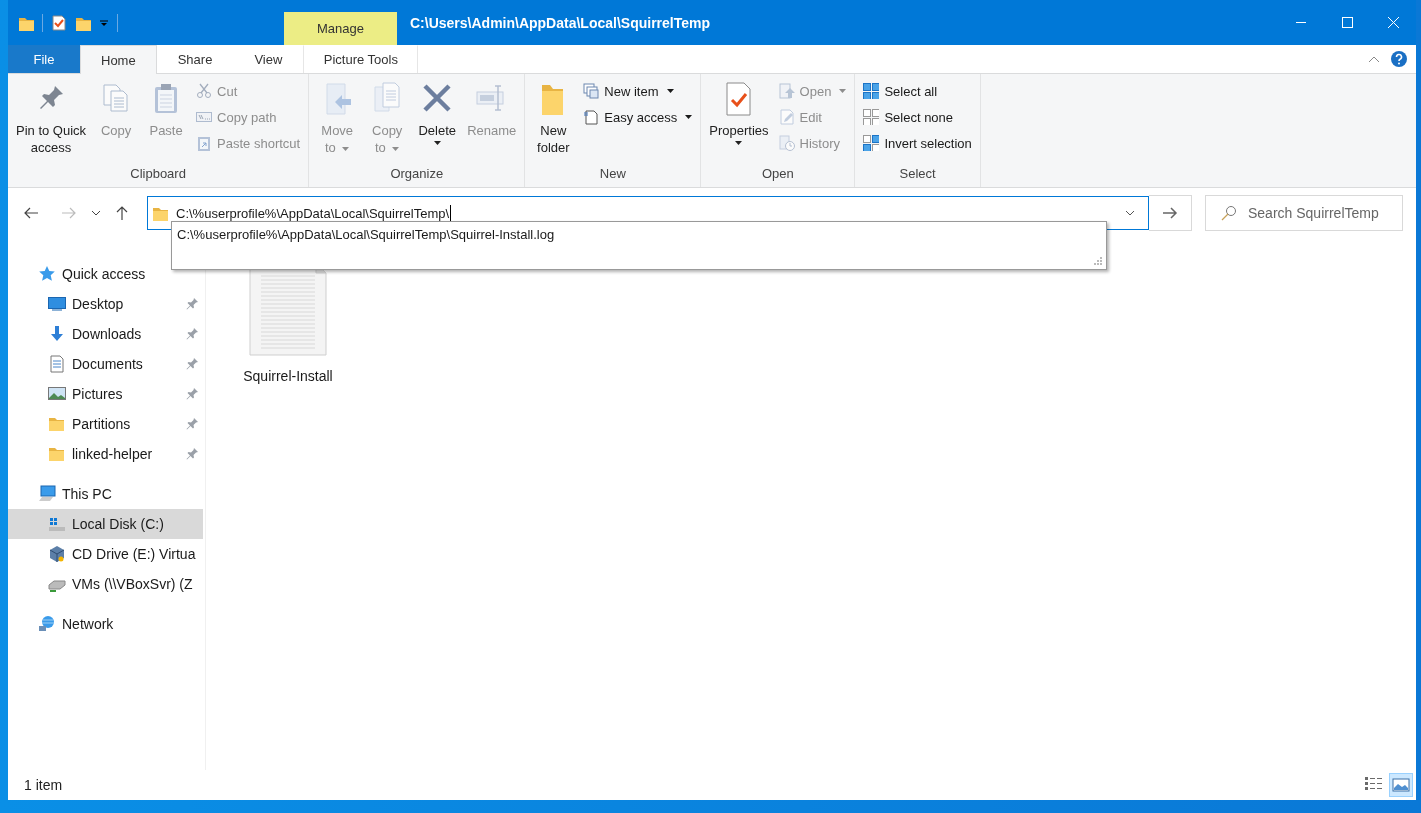 Image resolution: width=1421 pixels, height=813 pixels. What do you see at coordinates (59, 22) in the screenshot?
I see `properties-icon` at bounding box center [59, 22].